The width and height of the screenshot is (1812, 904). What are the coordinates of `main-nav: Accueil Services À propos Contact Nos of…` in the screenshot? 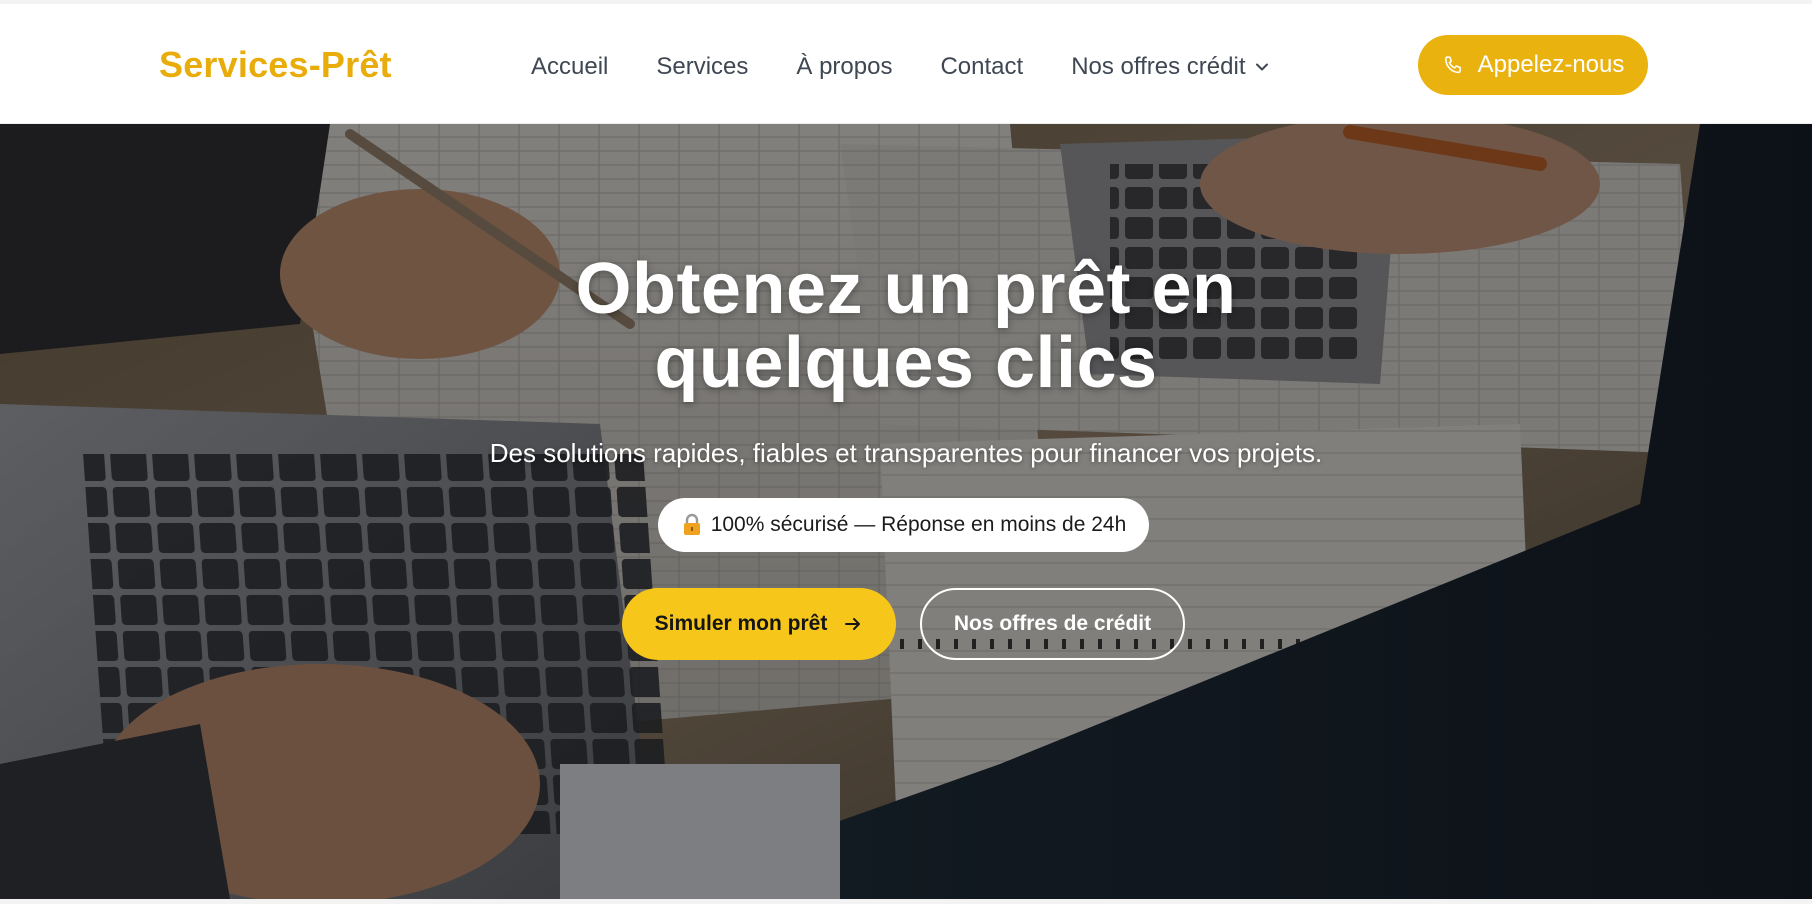 It's located at (900, 67).